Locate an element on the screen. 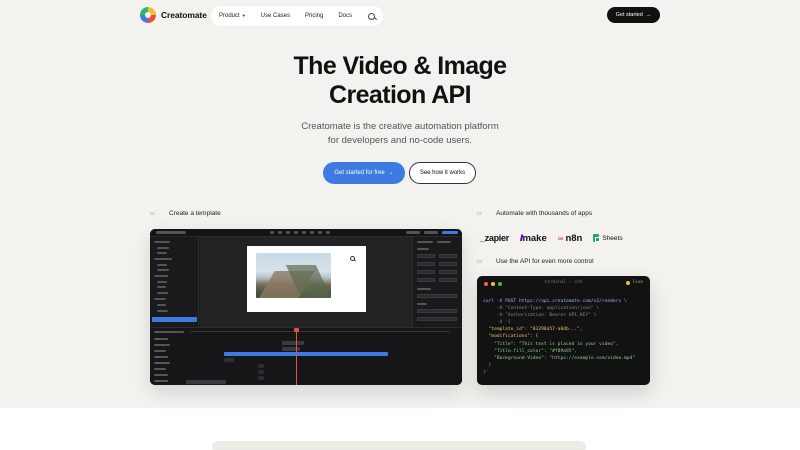 This screenshot has height=450, width=800. chevron-down-icon: ▼ is located at coordinates (243, 15).